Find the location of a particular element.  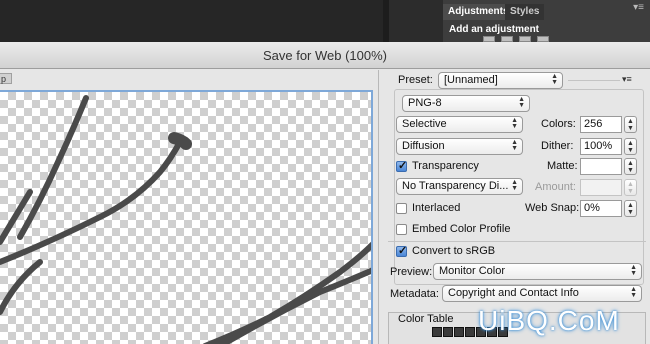

adjustments-panel: Adjustments Styles ▾≡ Add an adjustment is located at coordinates (546, 21).